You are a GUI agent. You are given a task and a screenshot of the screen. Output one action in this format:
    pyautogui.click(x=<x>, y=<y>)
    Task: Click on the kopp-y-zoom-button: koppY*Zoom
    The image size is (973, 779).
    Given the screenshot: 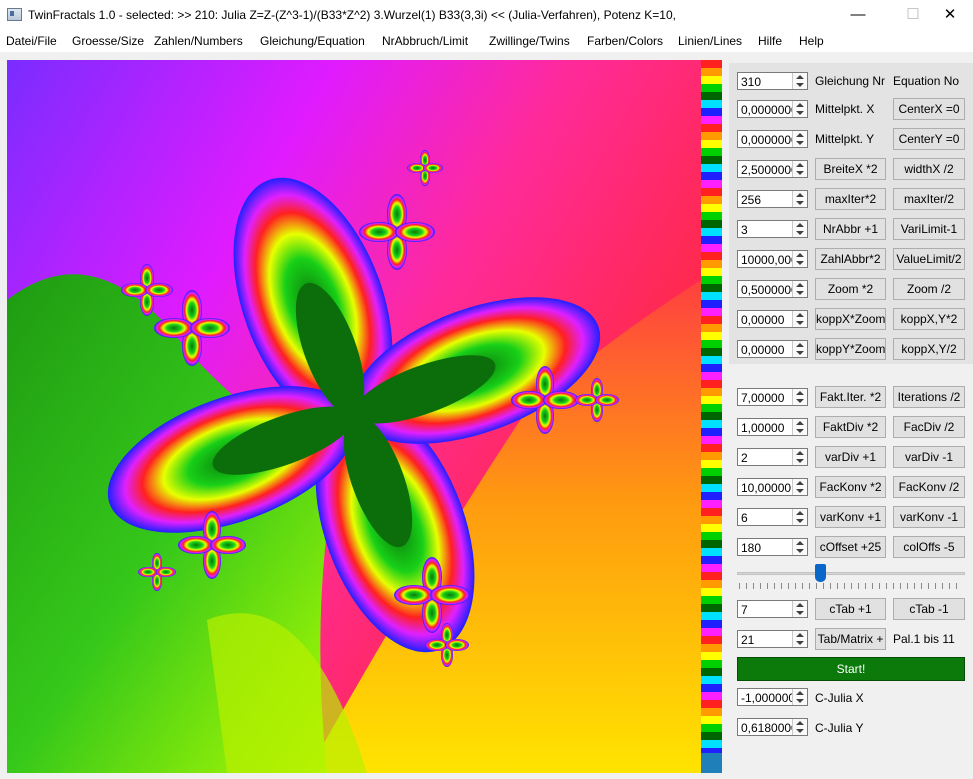 What is the action you would take?
    pyautogui.click(x=850, y=349)
    